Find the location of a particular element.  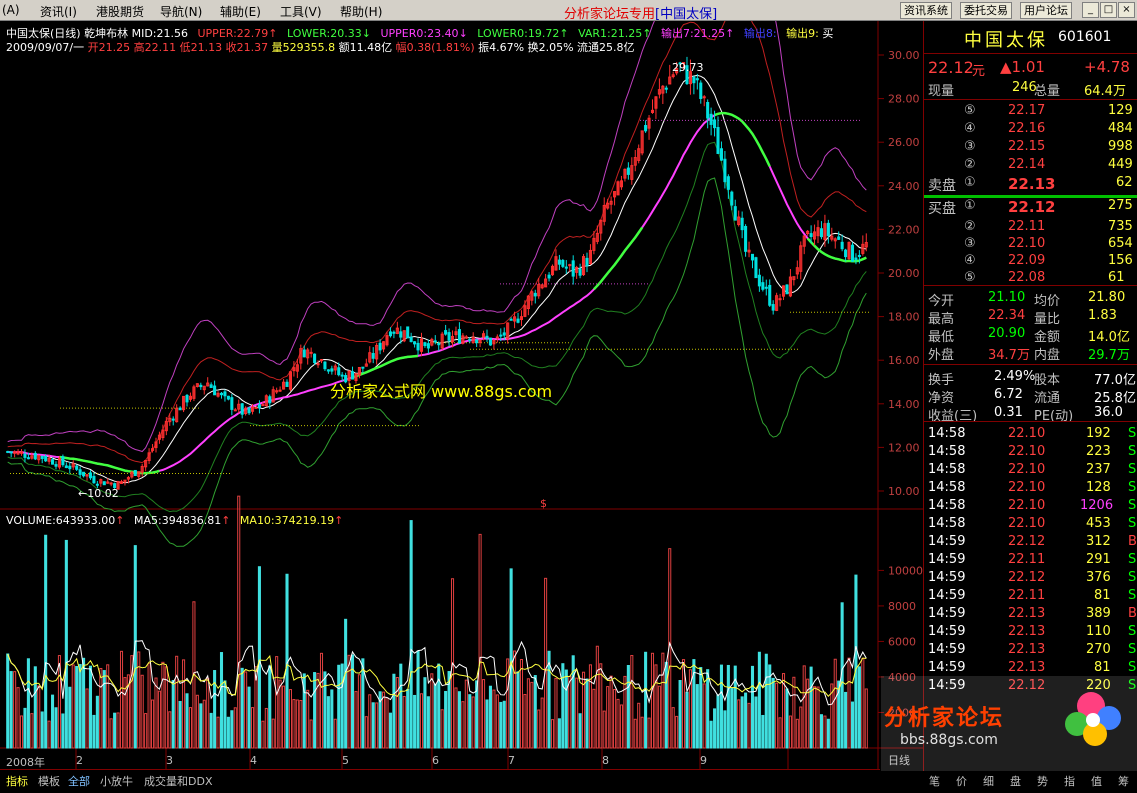

menu-item-tools: 工具(V) is located at coordinates (301, 11).